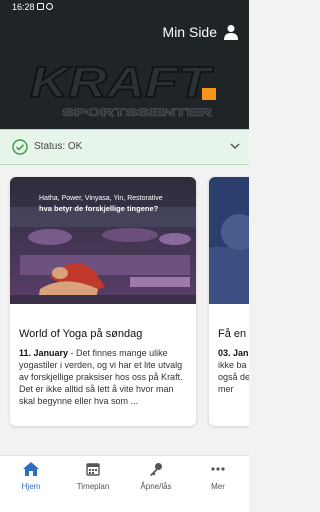 The height and width of the screenshot is (512, 320). I want to click on my-page-label: Min Side, so click(189, 32).